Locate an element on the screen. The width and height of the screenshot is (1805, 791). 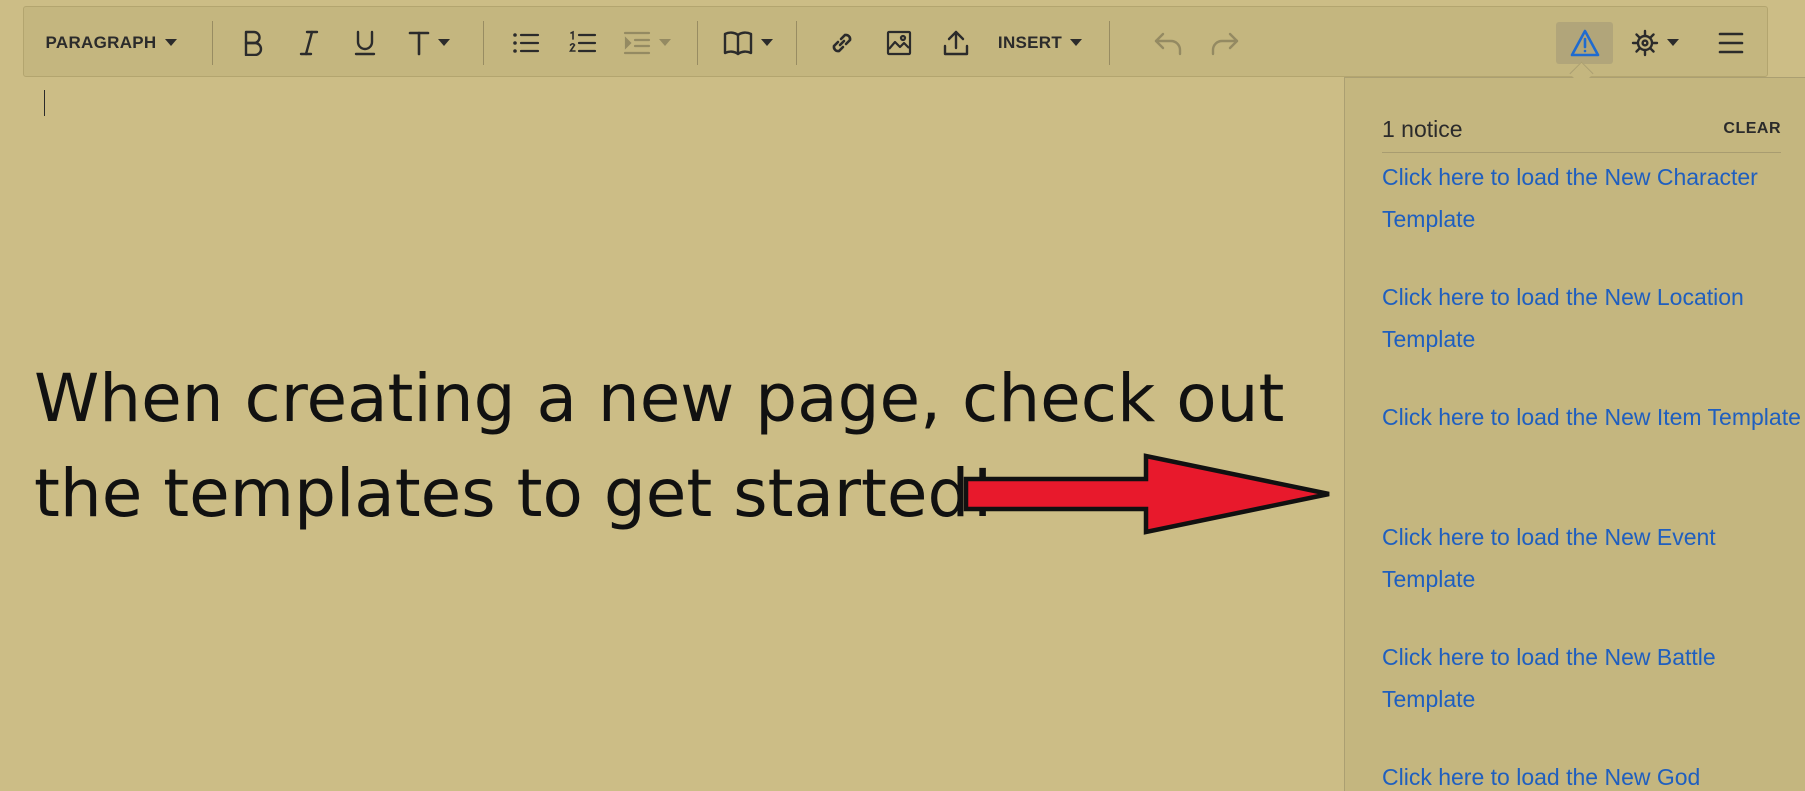
clear-notices-button: CLEAR is located at coordinates (1752, 129).